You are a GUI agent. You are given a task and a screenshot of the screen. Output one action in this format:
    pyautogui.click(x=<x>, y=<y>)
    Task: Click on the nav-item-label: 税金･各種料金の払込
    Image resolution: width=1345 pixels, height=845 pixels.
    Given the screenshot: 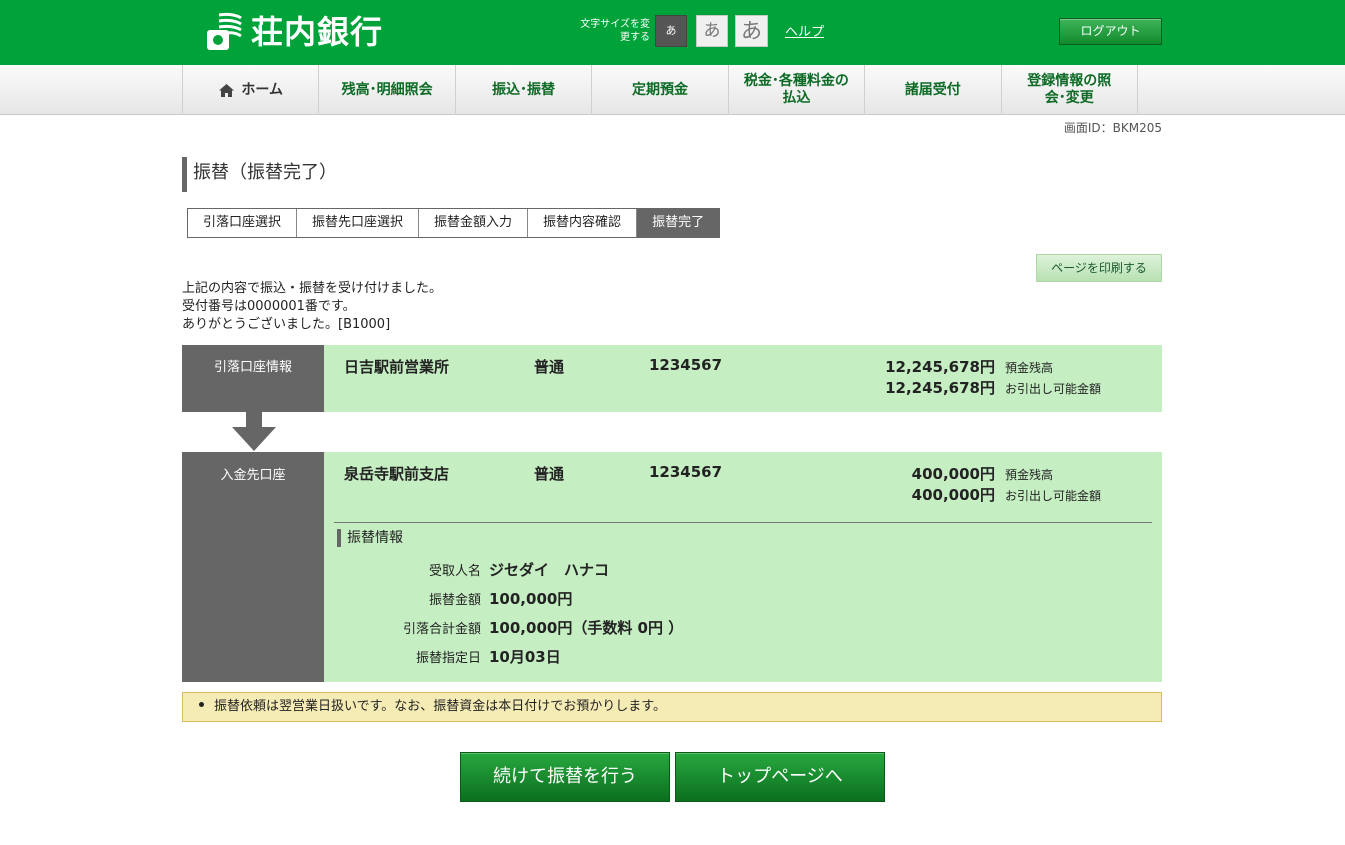 What is the action you would take?
    pyautogui.click(x=796, y=89)
    